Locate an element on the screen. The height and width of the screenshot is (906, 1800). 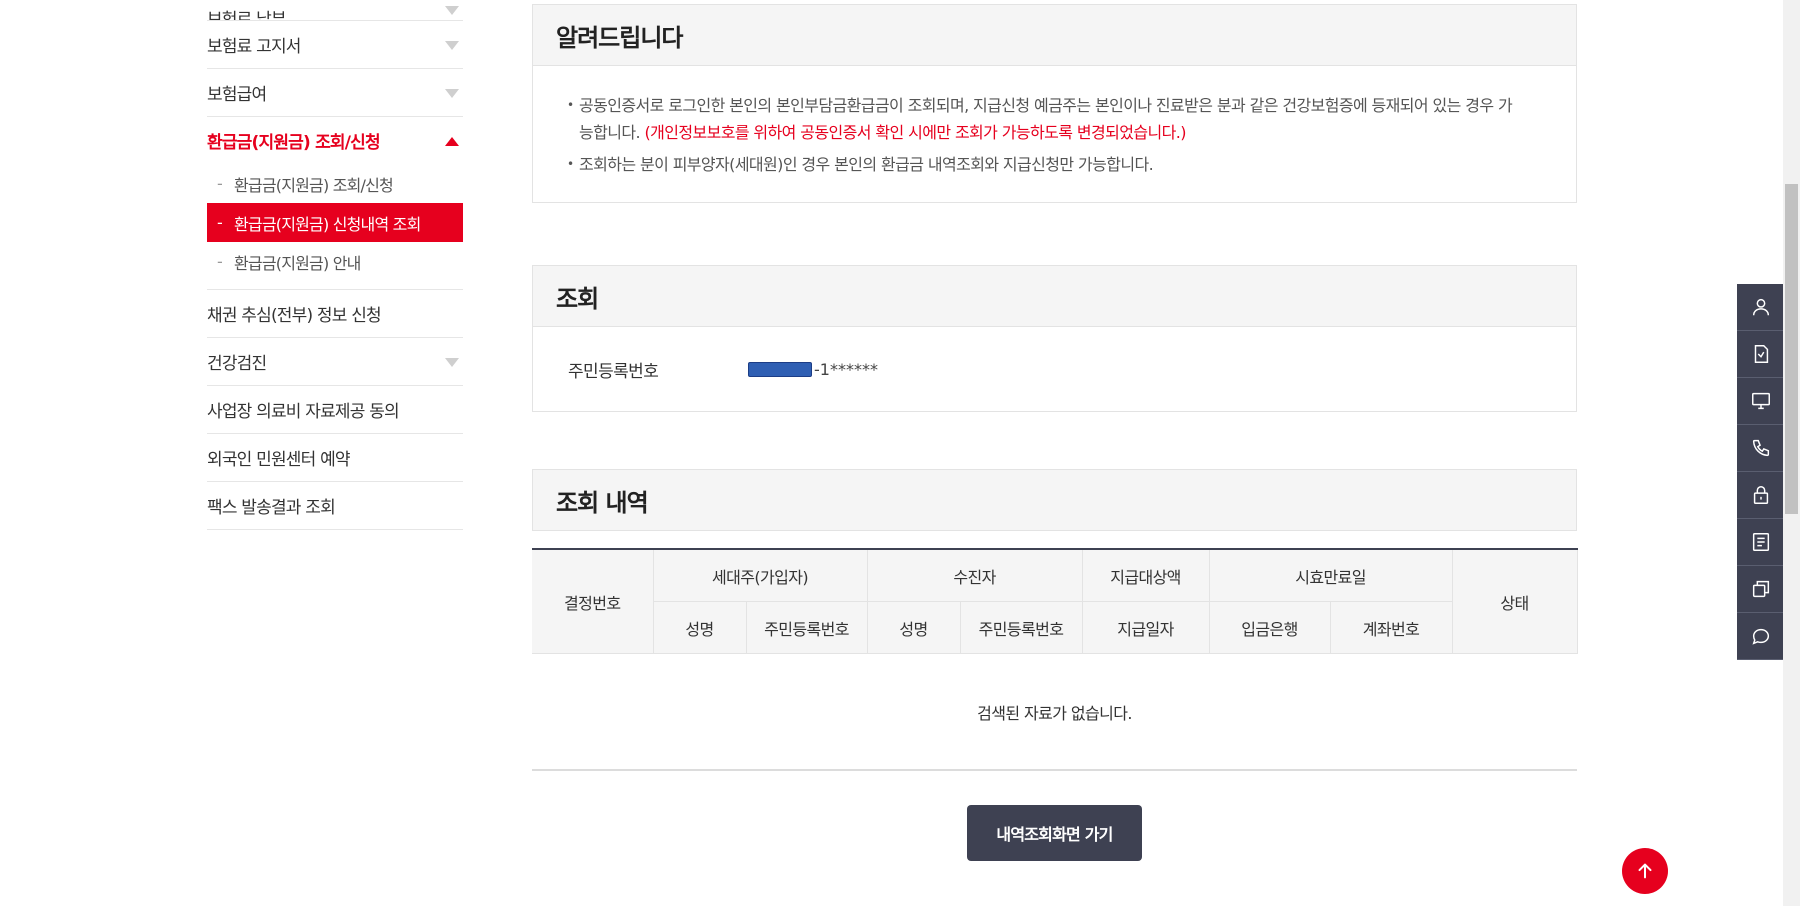
sidebar-item-insurance-benefits: 보험급여 is located at coordinates (335, 93).